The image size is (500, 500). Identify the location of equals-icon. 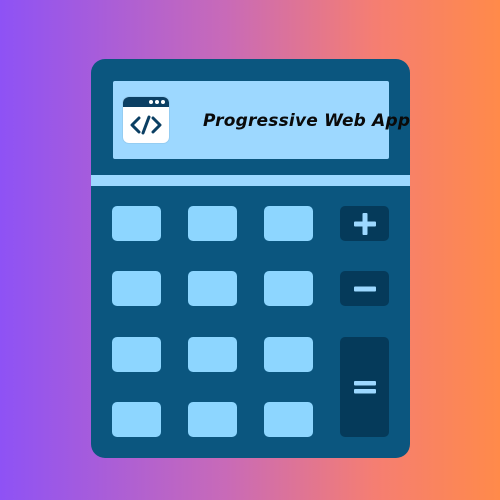
(364, 387).